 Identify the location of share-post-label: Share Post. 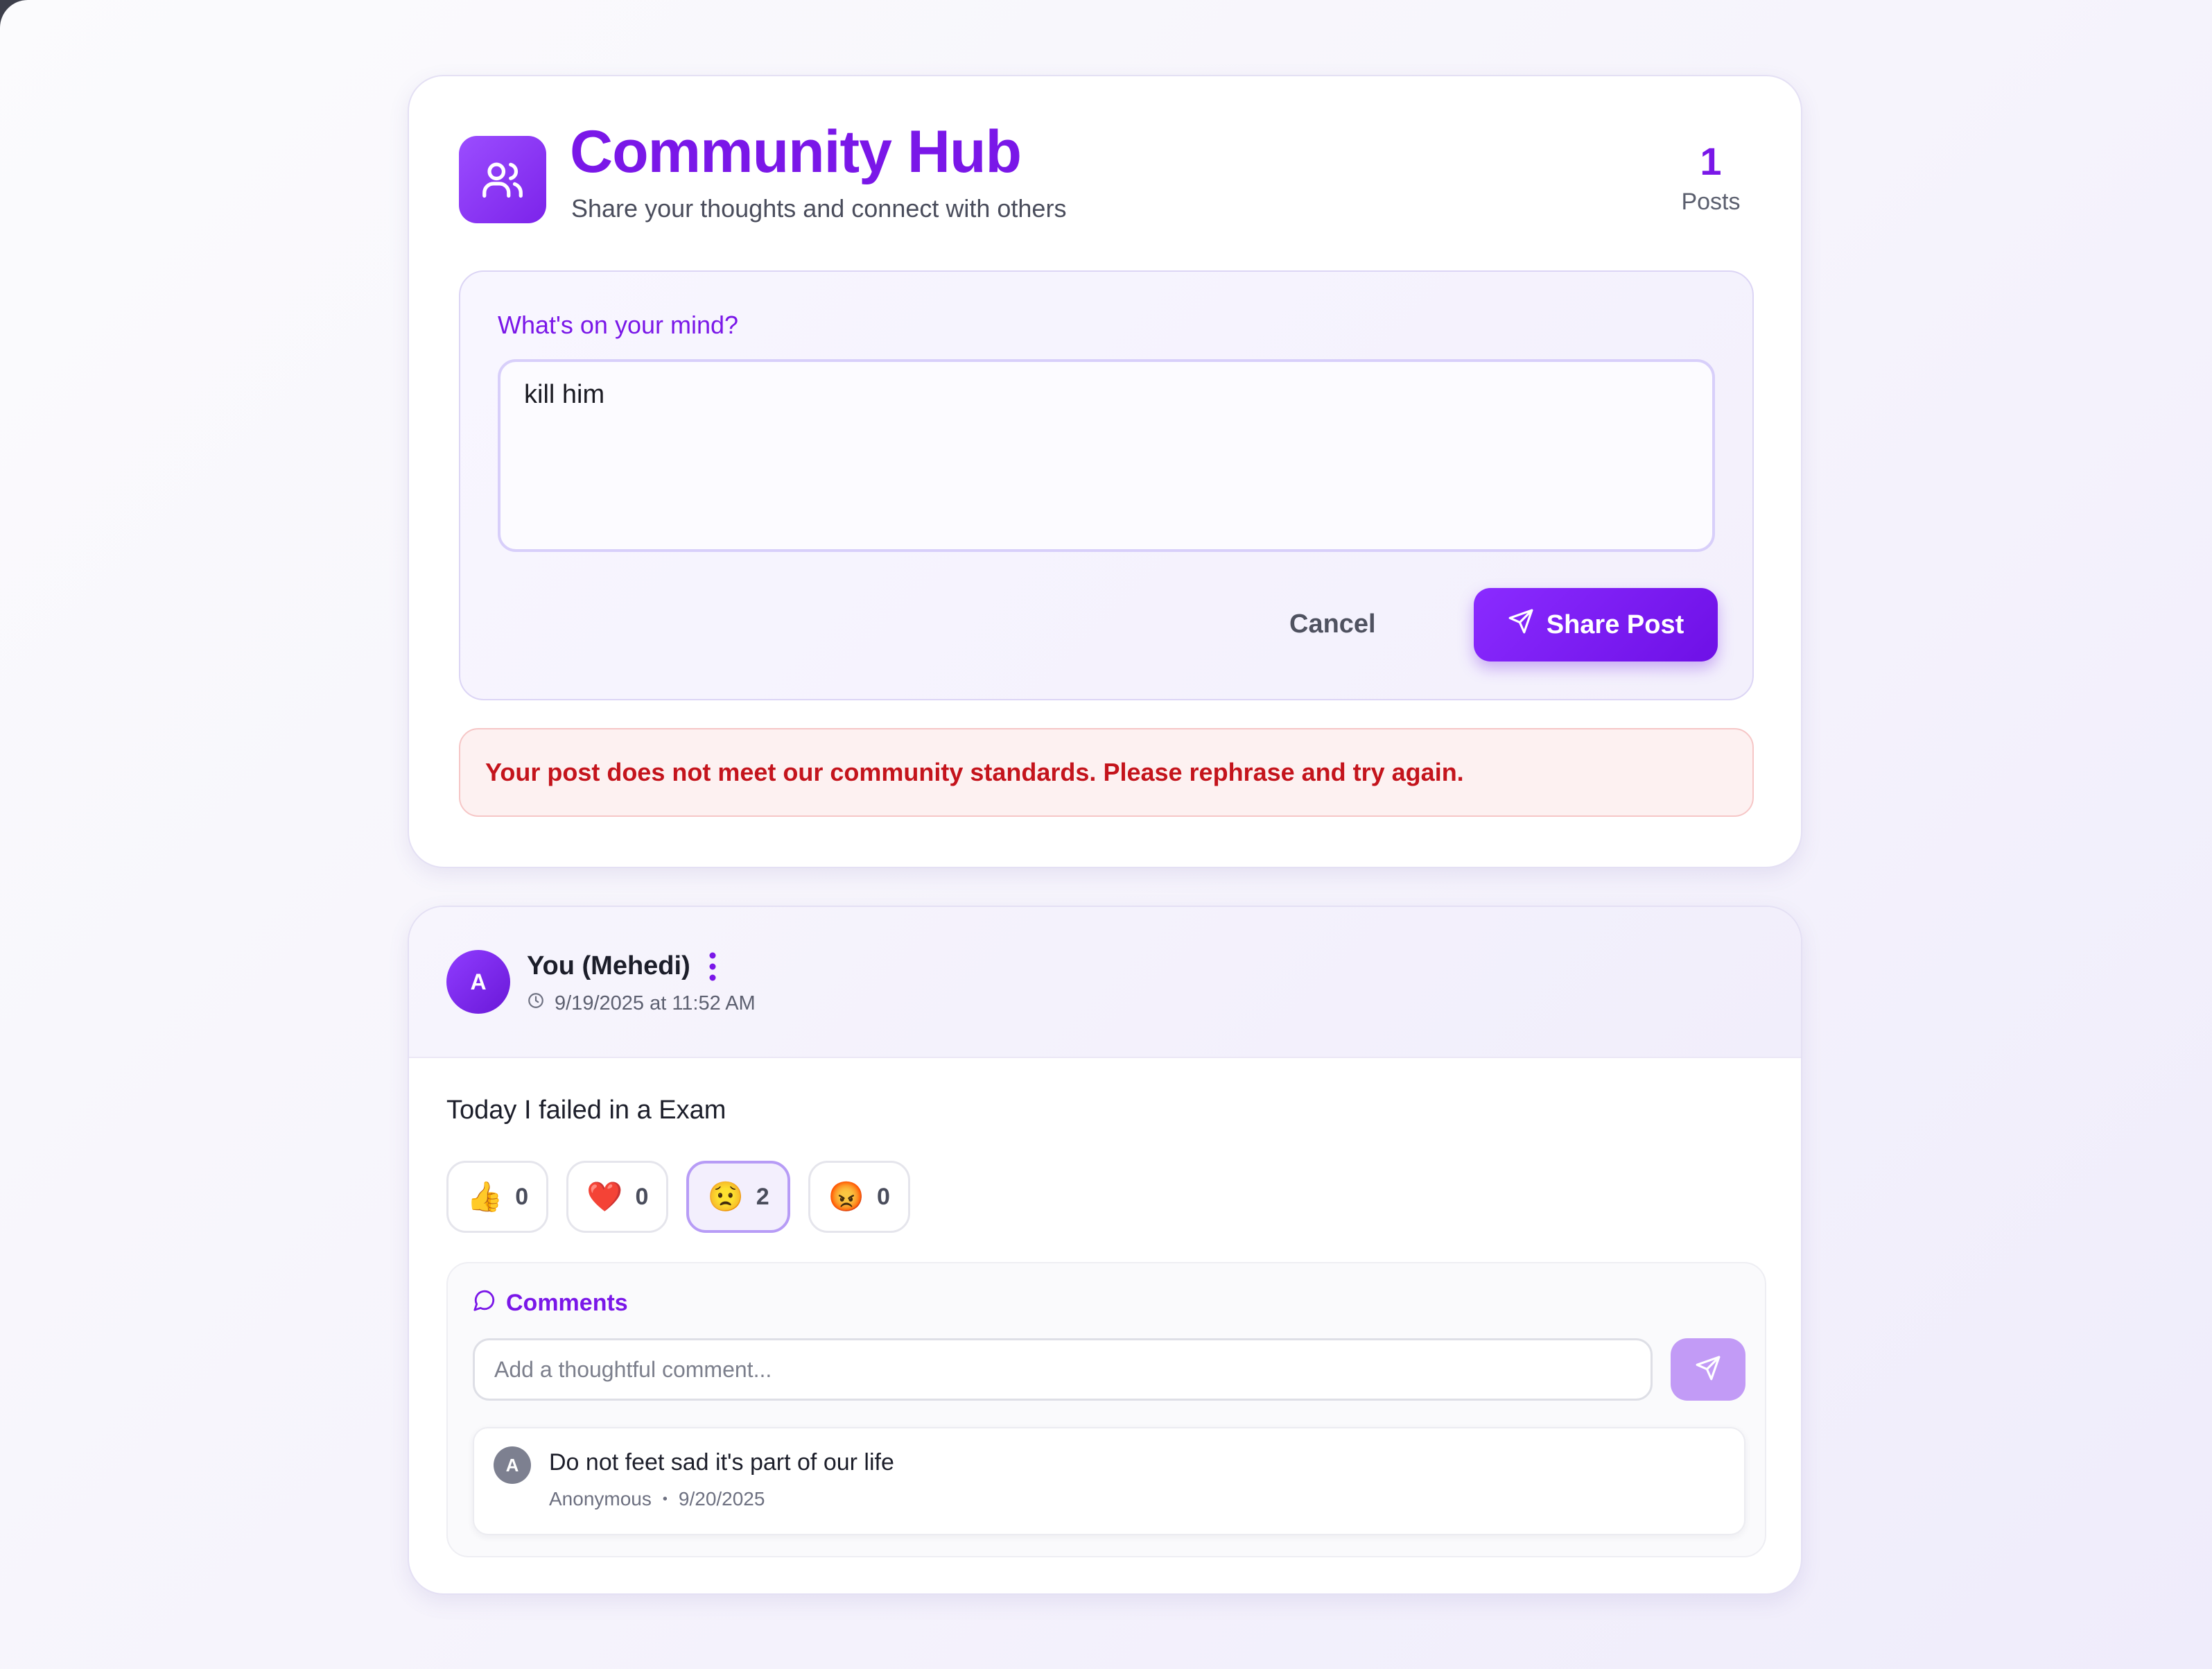
(1615, 624).